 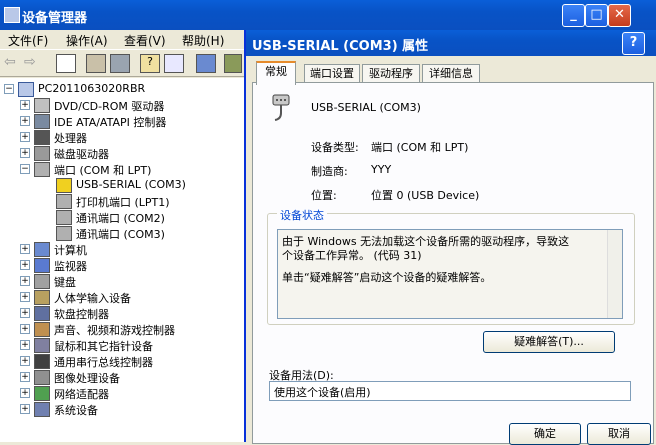 What do you see at coordinates (340, 46) in the screenshot?
I see `dialog-title: USB-SERIAL (COM3) 属性` at bounding box center [340, 46].